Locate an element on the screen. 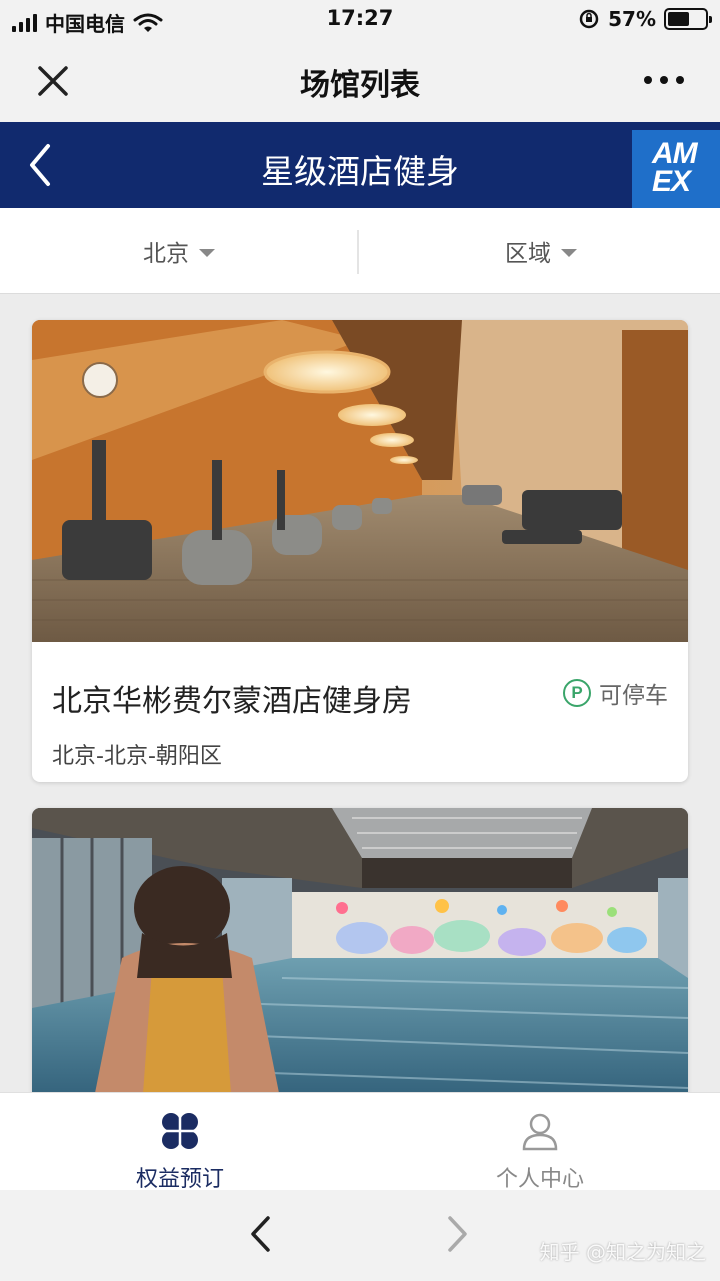  nav-bar: 星级酒店健身 AM EX is located at coordinates (360, 165).